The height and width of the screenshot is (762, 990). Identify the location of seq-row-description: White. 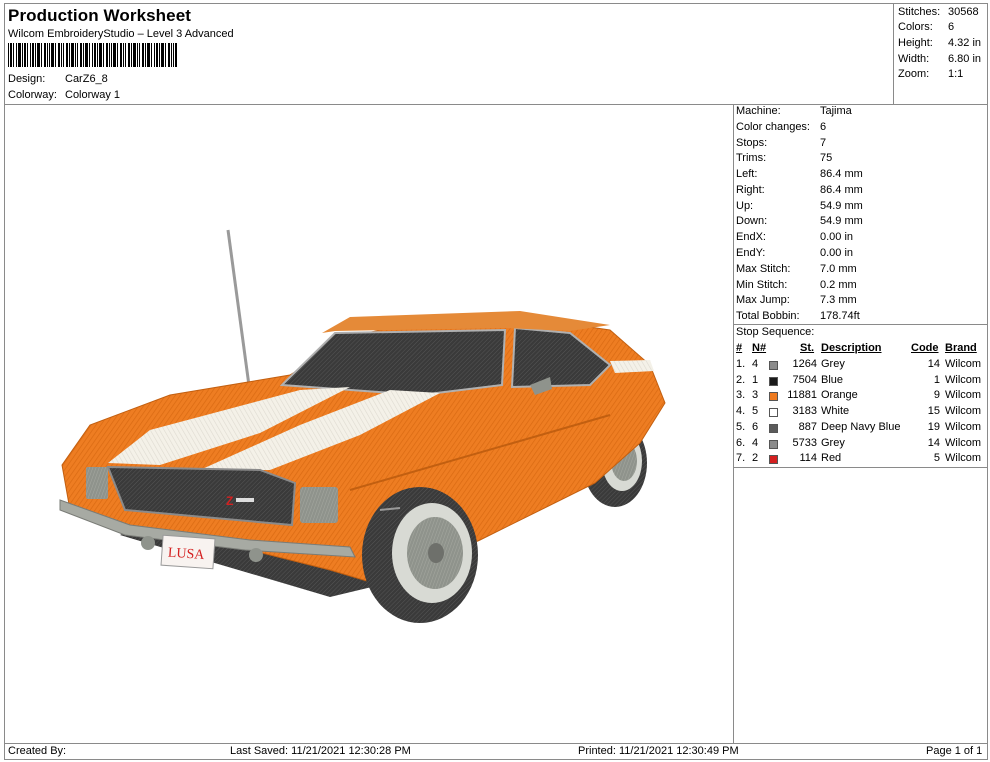
(835, 411).